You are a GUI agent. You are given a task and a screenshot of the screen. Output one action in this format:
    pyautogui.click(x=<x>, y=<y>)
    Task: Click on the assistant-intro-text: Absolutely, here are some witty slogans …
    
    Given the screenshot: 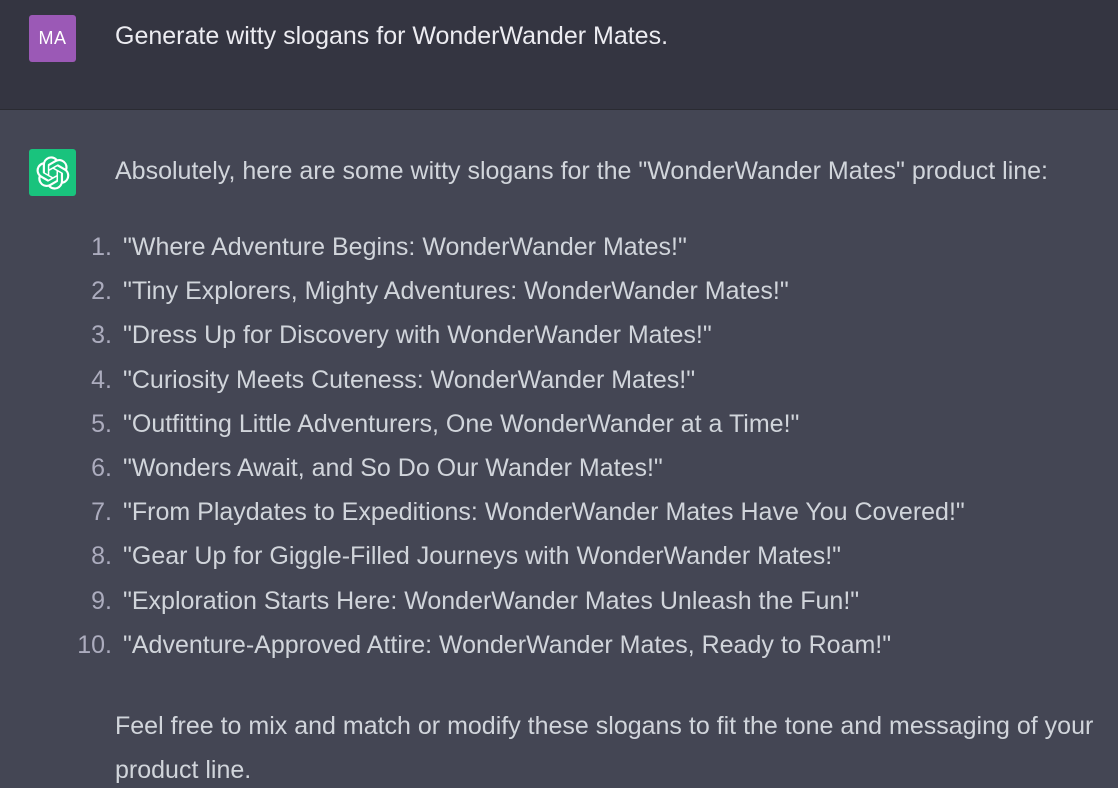 What is the action you would take?
    pyautogui.click(x=582, y=171)
    